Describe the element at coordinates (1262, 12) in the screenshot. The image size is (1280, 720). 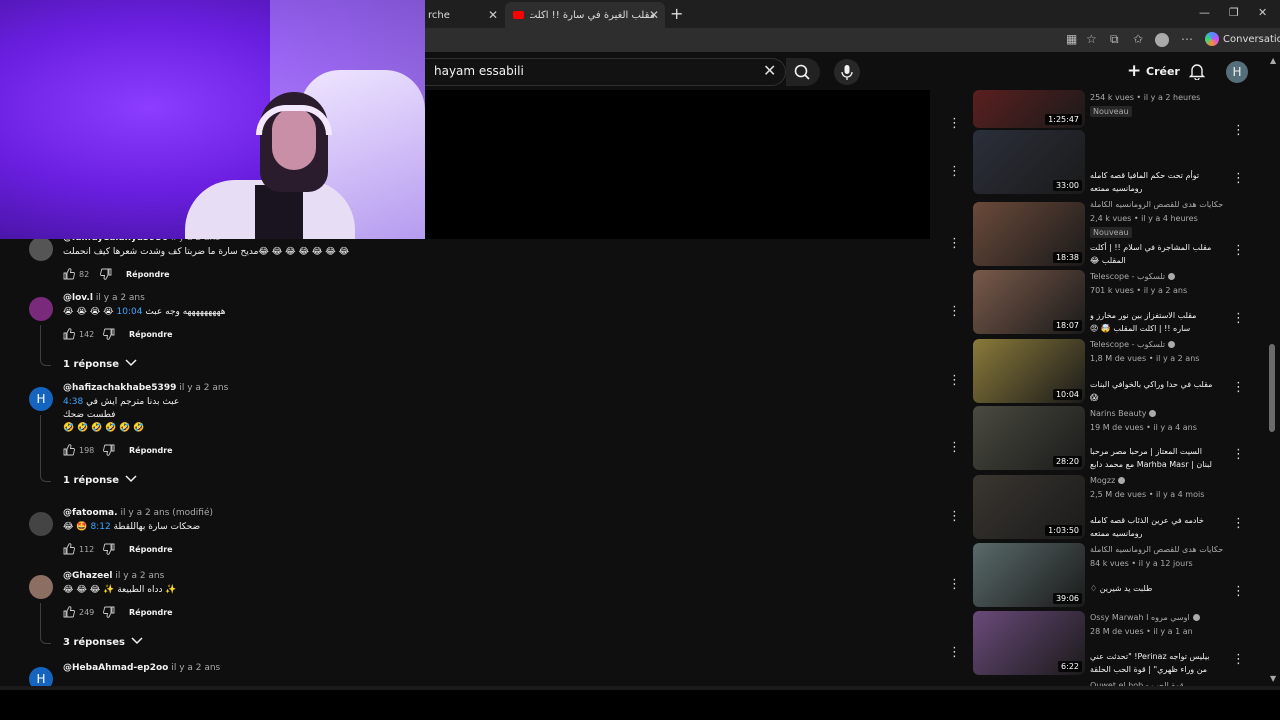
I see `close-window-icon: ✕` at that location.